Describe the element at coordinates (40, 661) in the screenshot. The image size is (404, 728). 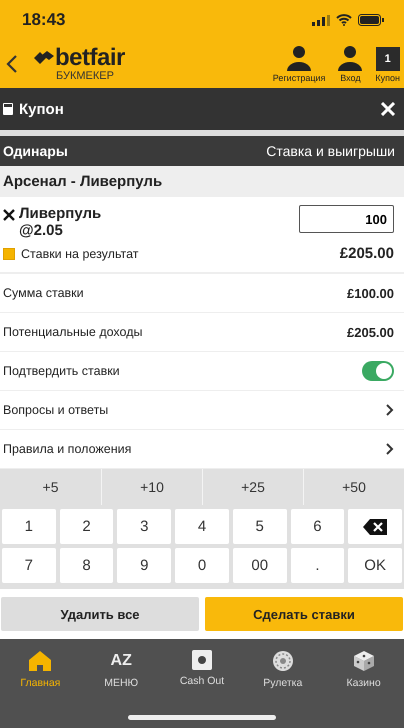
I see `home-icon` at that location.